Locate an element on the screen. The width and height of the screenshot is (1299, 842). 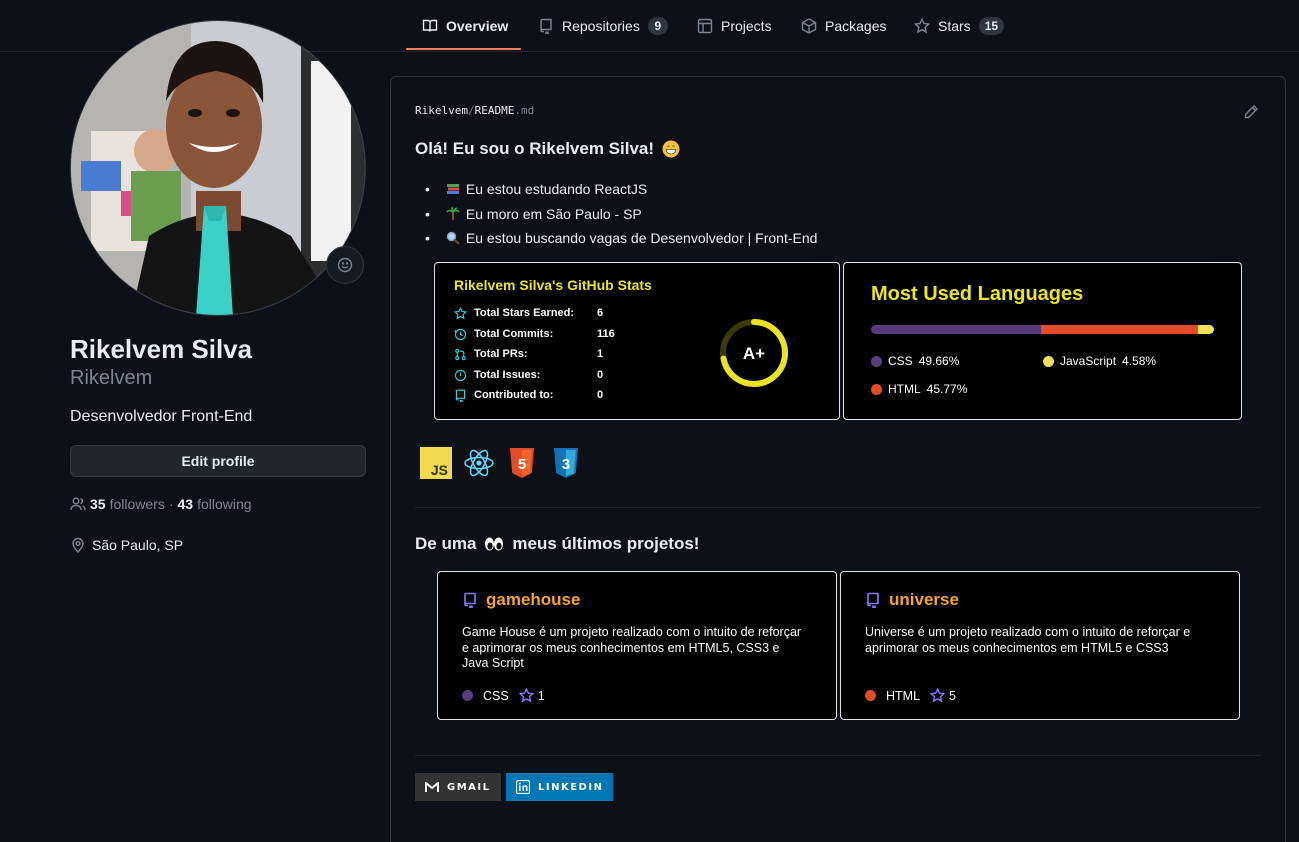
location-text: São Paulo, SP is located at coordinates (138, 545).